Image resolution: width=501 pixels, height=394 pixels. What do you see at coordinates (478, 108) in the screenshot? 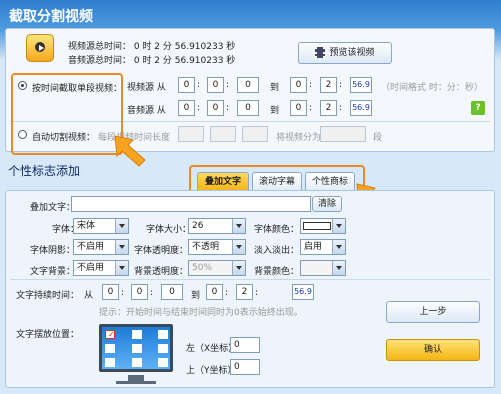
I see `help-icon: ?` at bounding box center [478, 108].